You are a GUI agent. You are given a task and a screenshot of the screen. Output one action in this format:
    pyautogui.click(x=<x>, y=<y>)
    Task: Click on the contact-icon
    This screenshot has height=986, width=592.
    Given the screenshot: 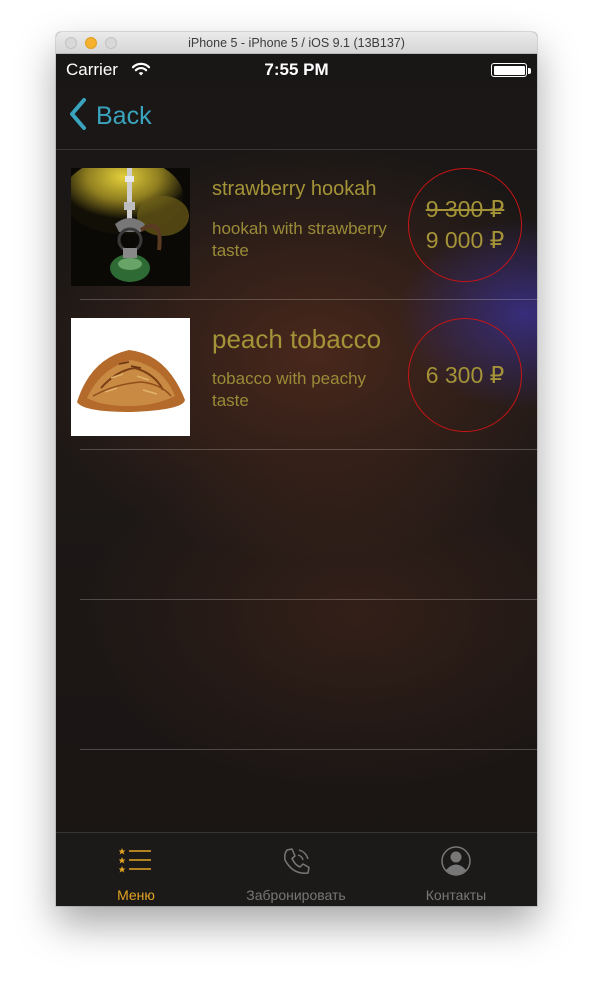 What is the action you would take?
    pyautogui.click(x=456, y=863)
    